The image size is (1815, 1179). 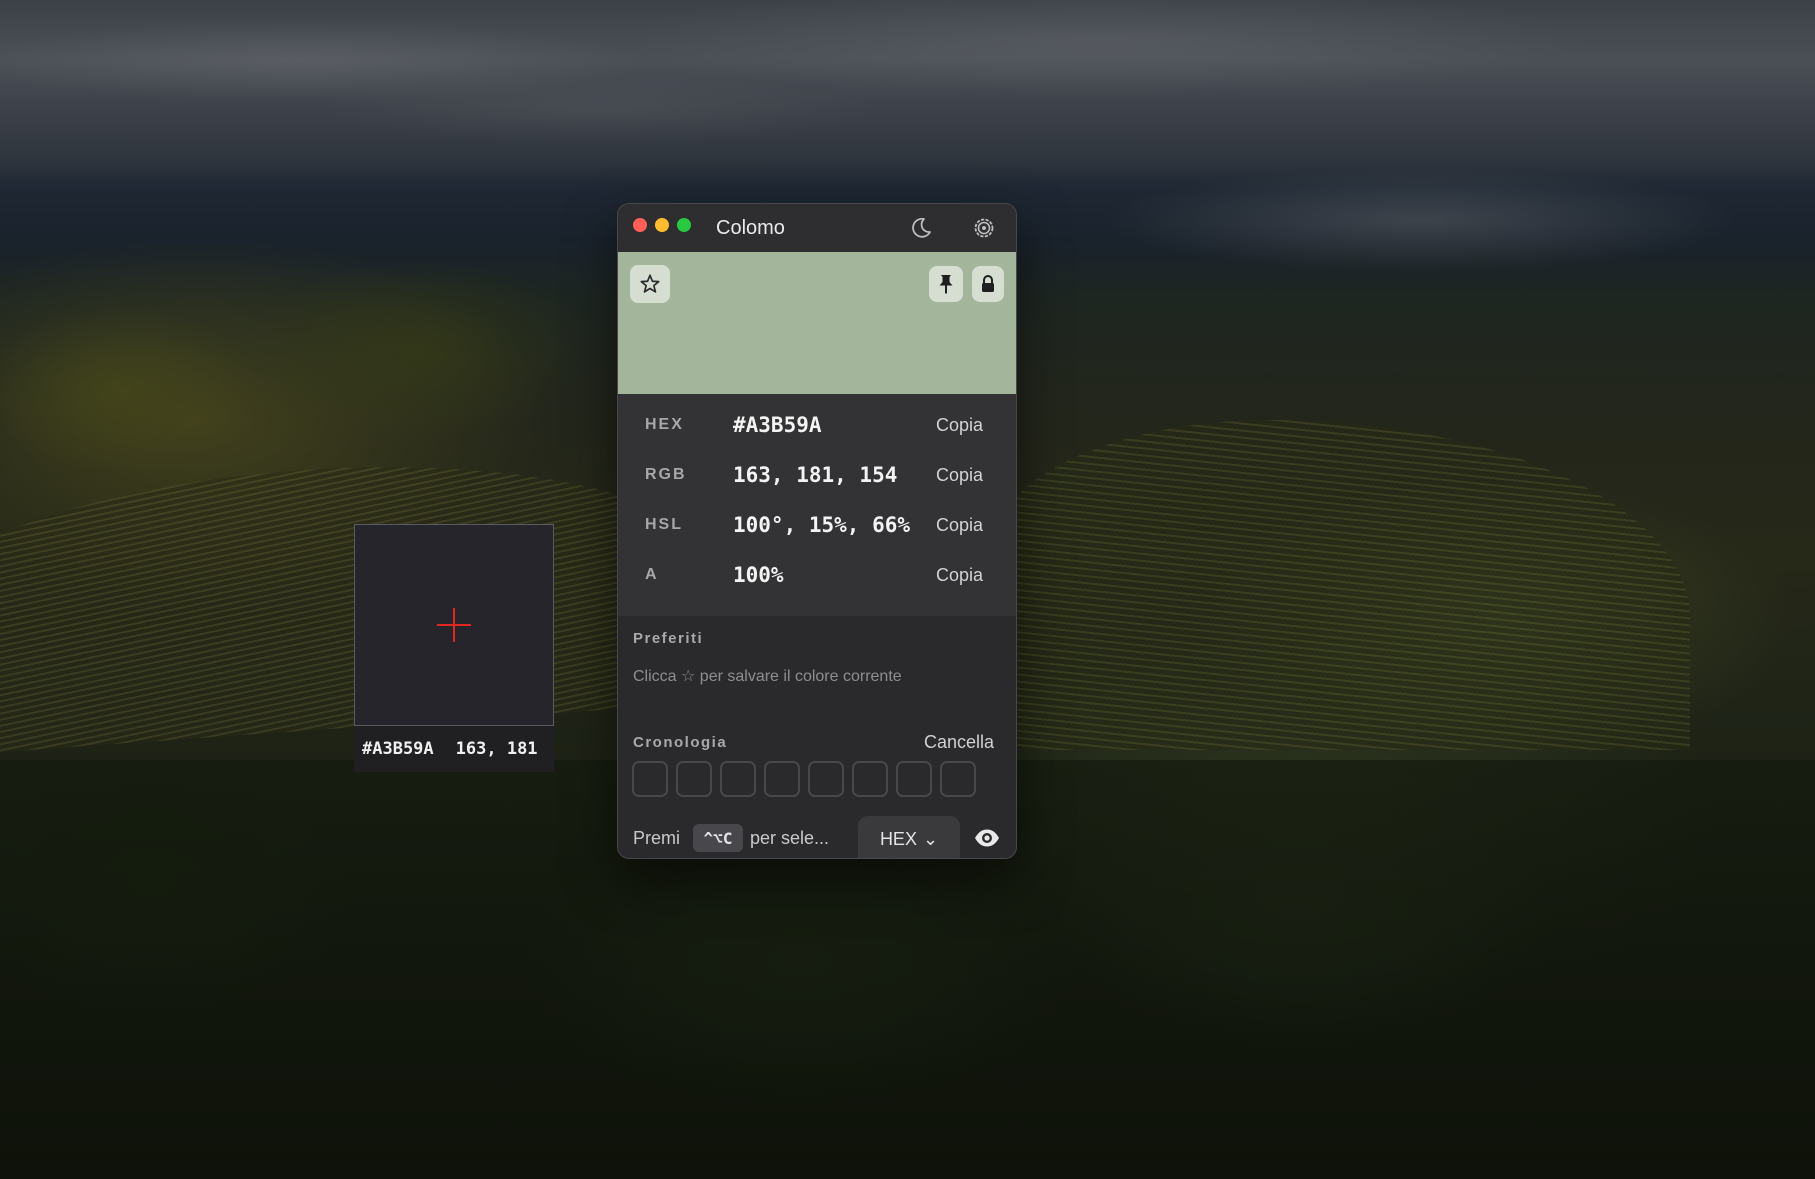 What do you see at coordinates (398, 749) in the screenshot?
I see `loupe-hex: #A3B59A` at bounding box center [398, 749].